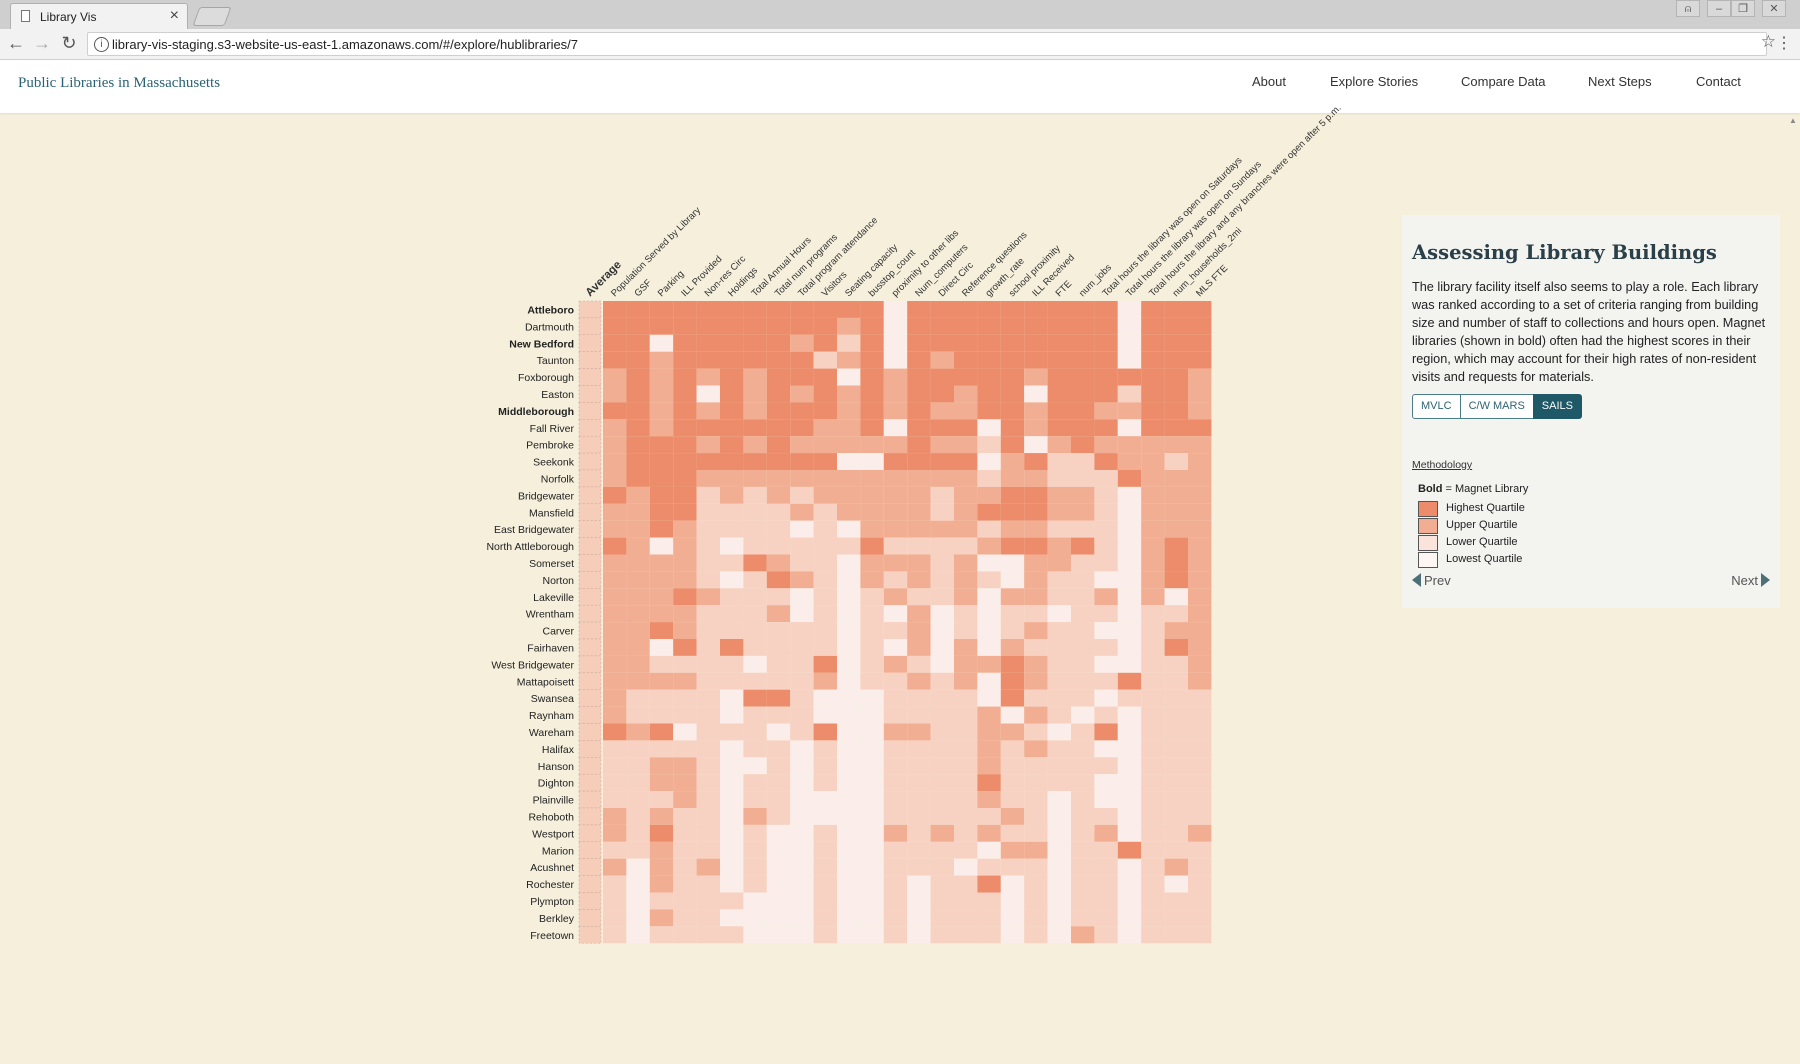  I want to click on methodology-link: Methodology, so click(1442, 465).